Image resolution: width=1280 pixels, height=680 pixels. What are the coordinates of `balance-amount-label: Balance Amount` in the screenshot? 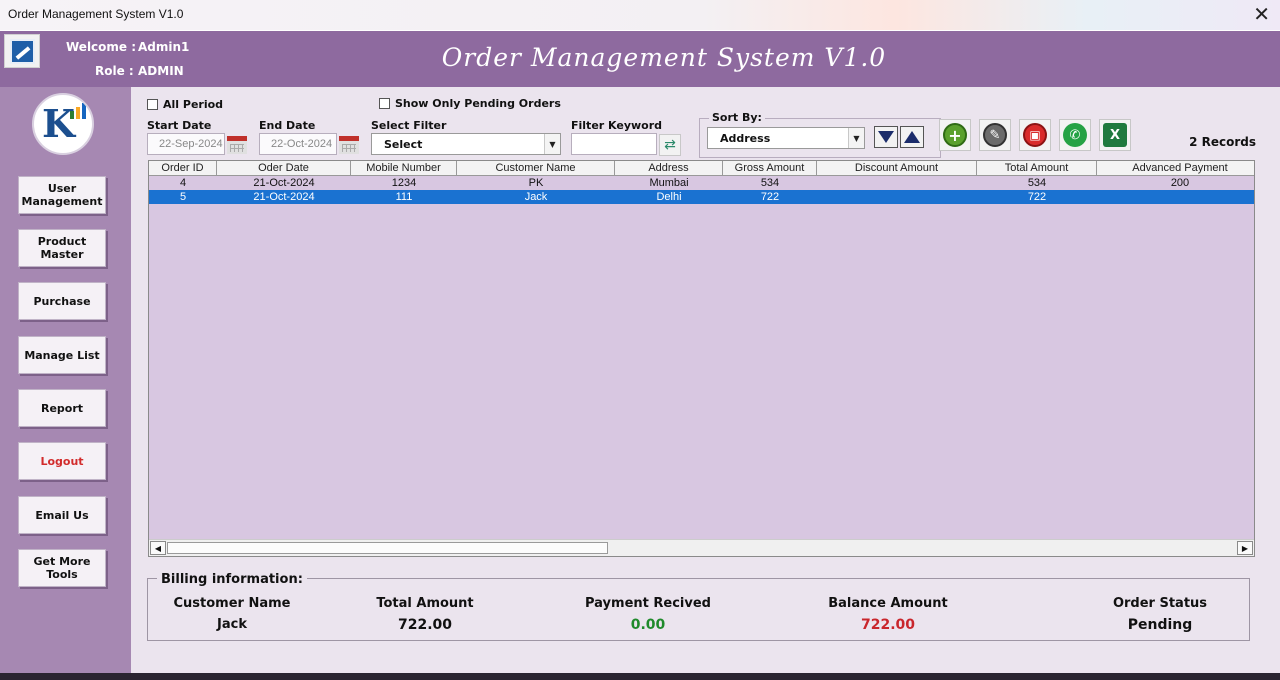 It's located at (888, 603).